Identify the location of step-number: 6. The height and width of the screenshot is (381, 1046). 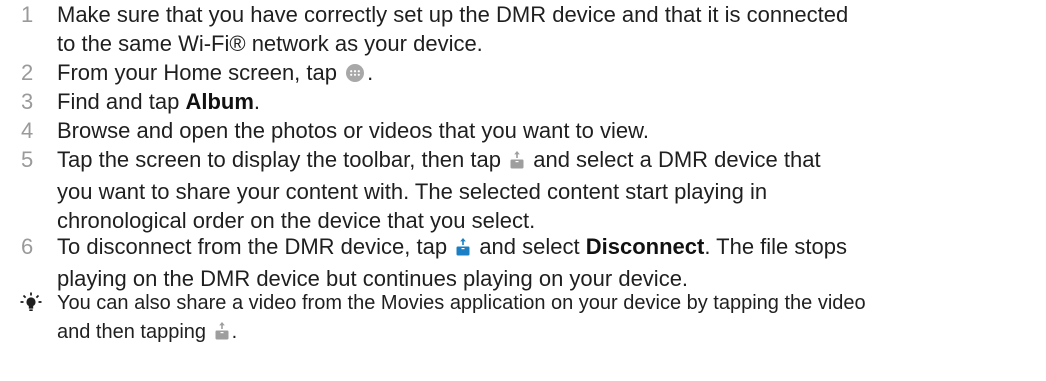
(27, 246).